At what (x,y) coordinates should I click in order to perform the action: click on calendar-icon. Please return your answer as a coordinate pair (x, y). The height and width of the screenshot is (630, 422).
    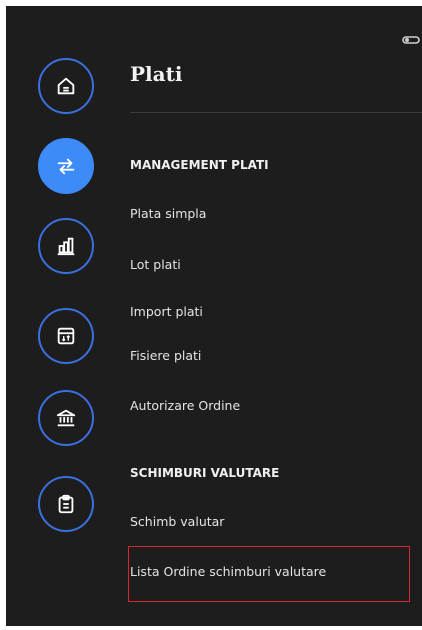
    Looking at the image, I should click on (66, 336).